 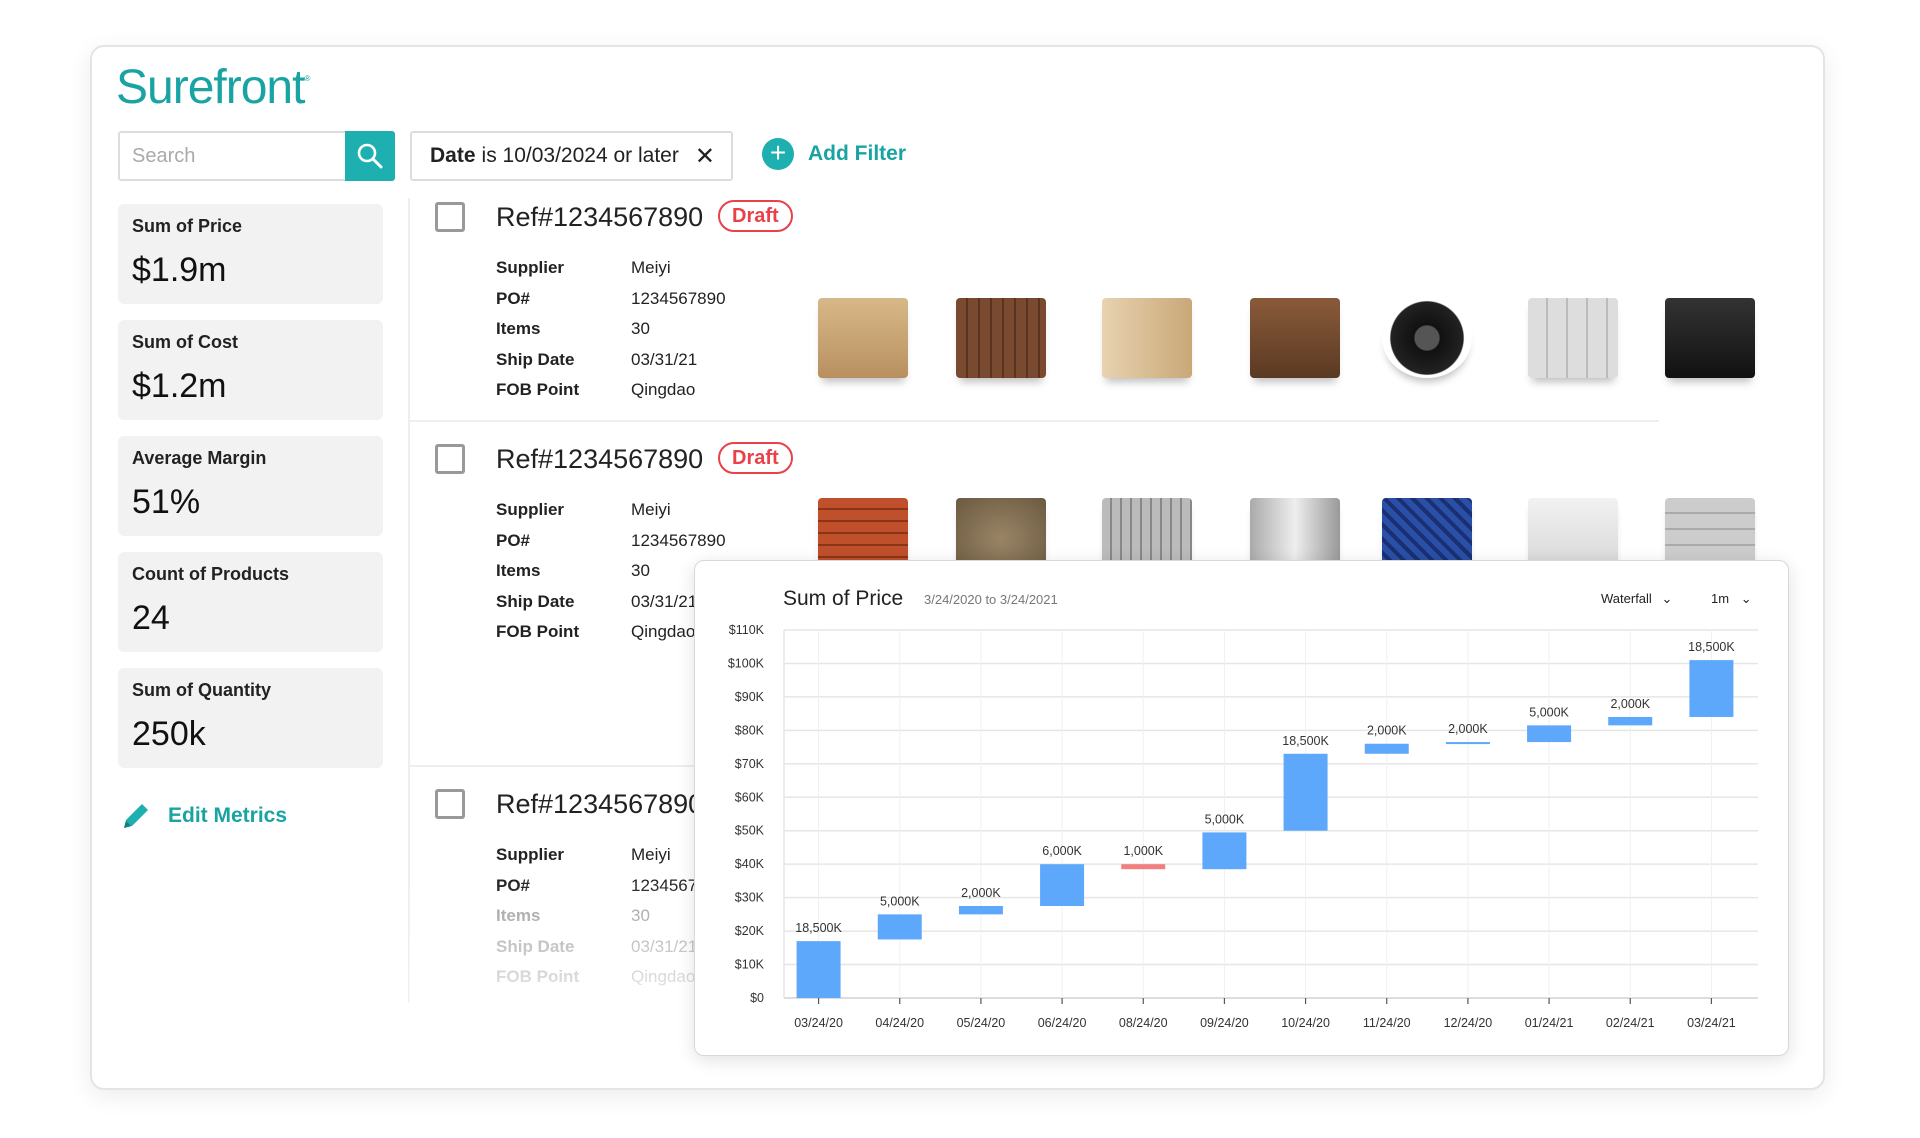 I want to click on tiles-product-image, so click(x=1710, y=338).